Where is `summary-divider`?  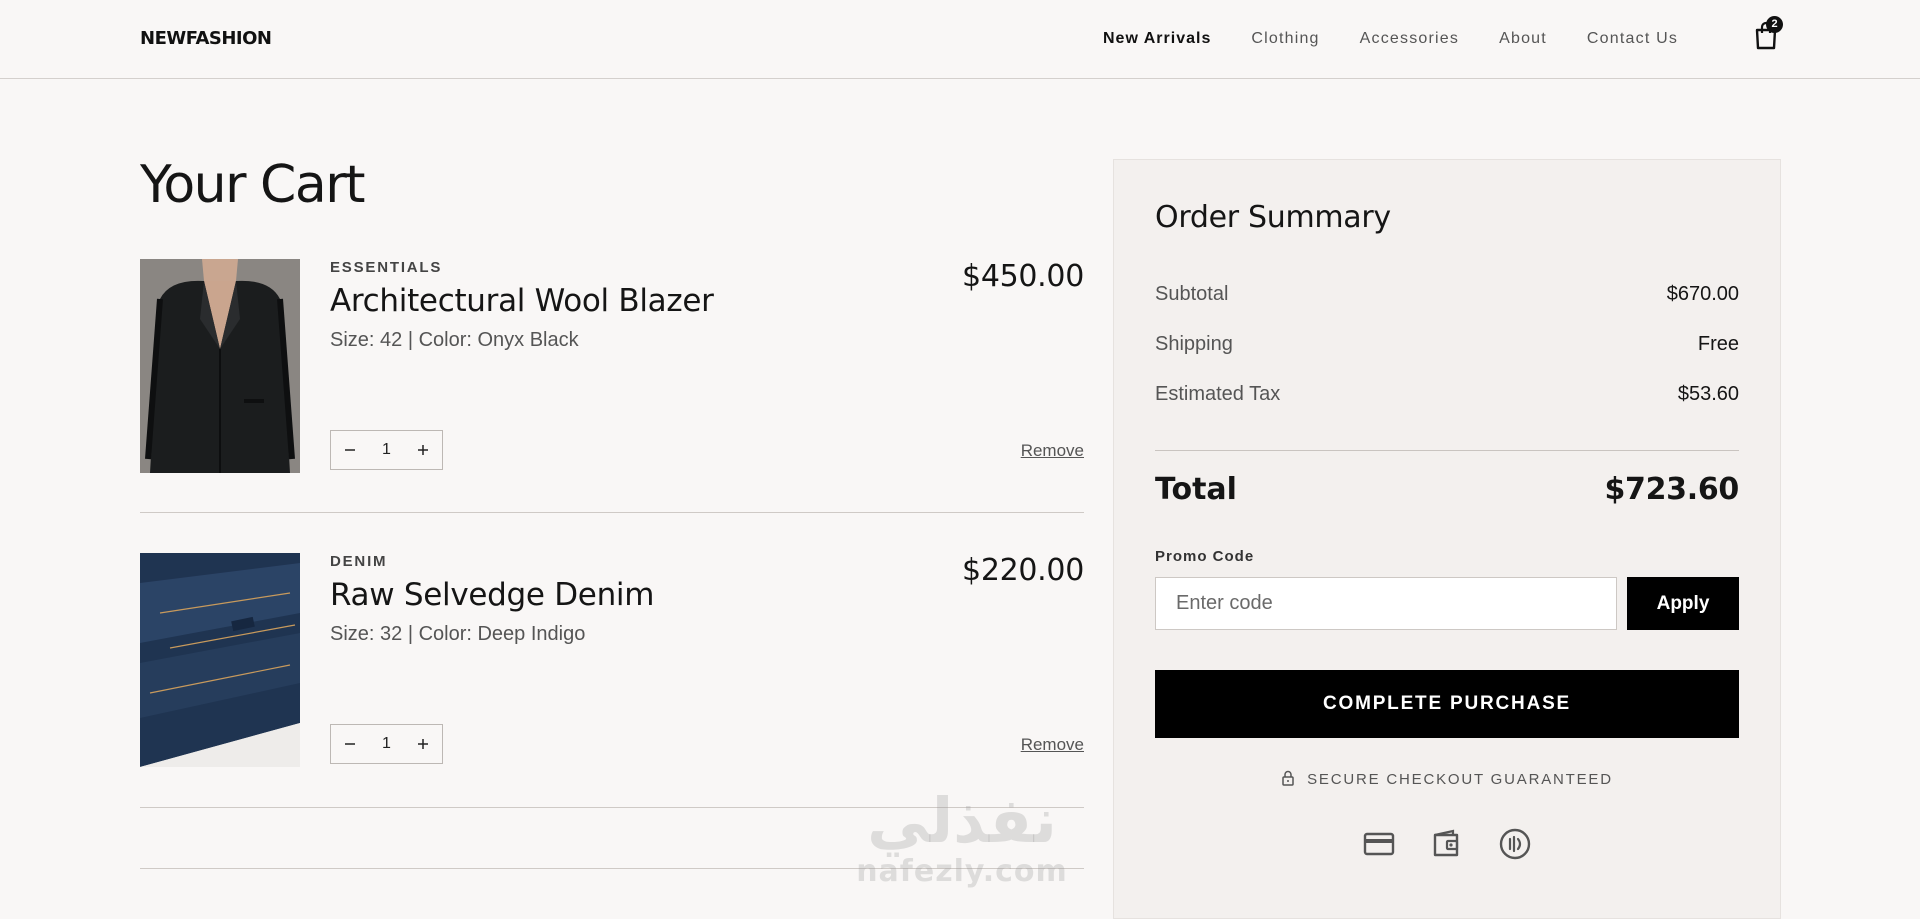
summary-divider is located at coordinates (1447, 450).